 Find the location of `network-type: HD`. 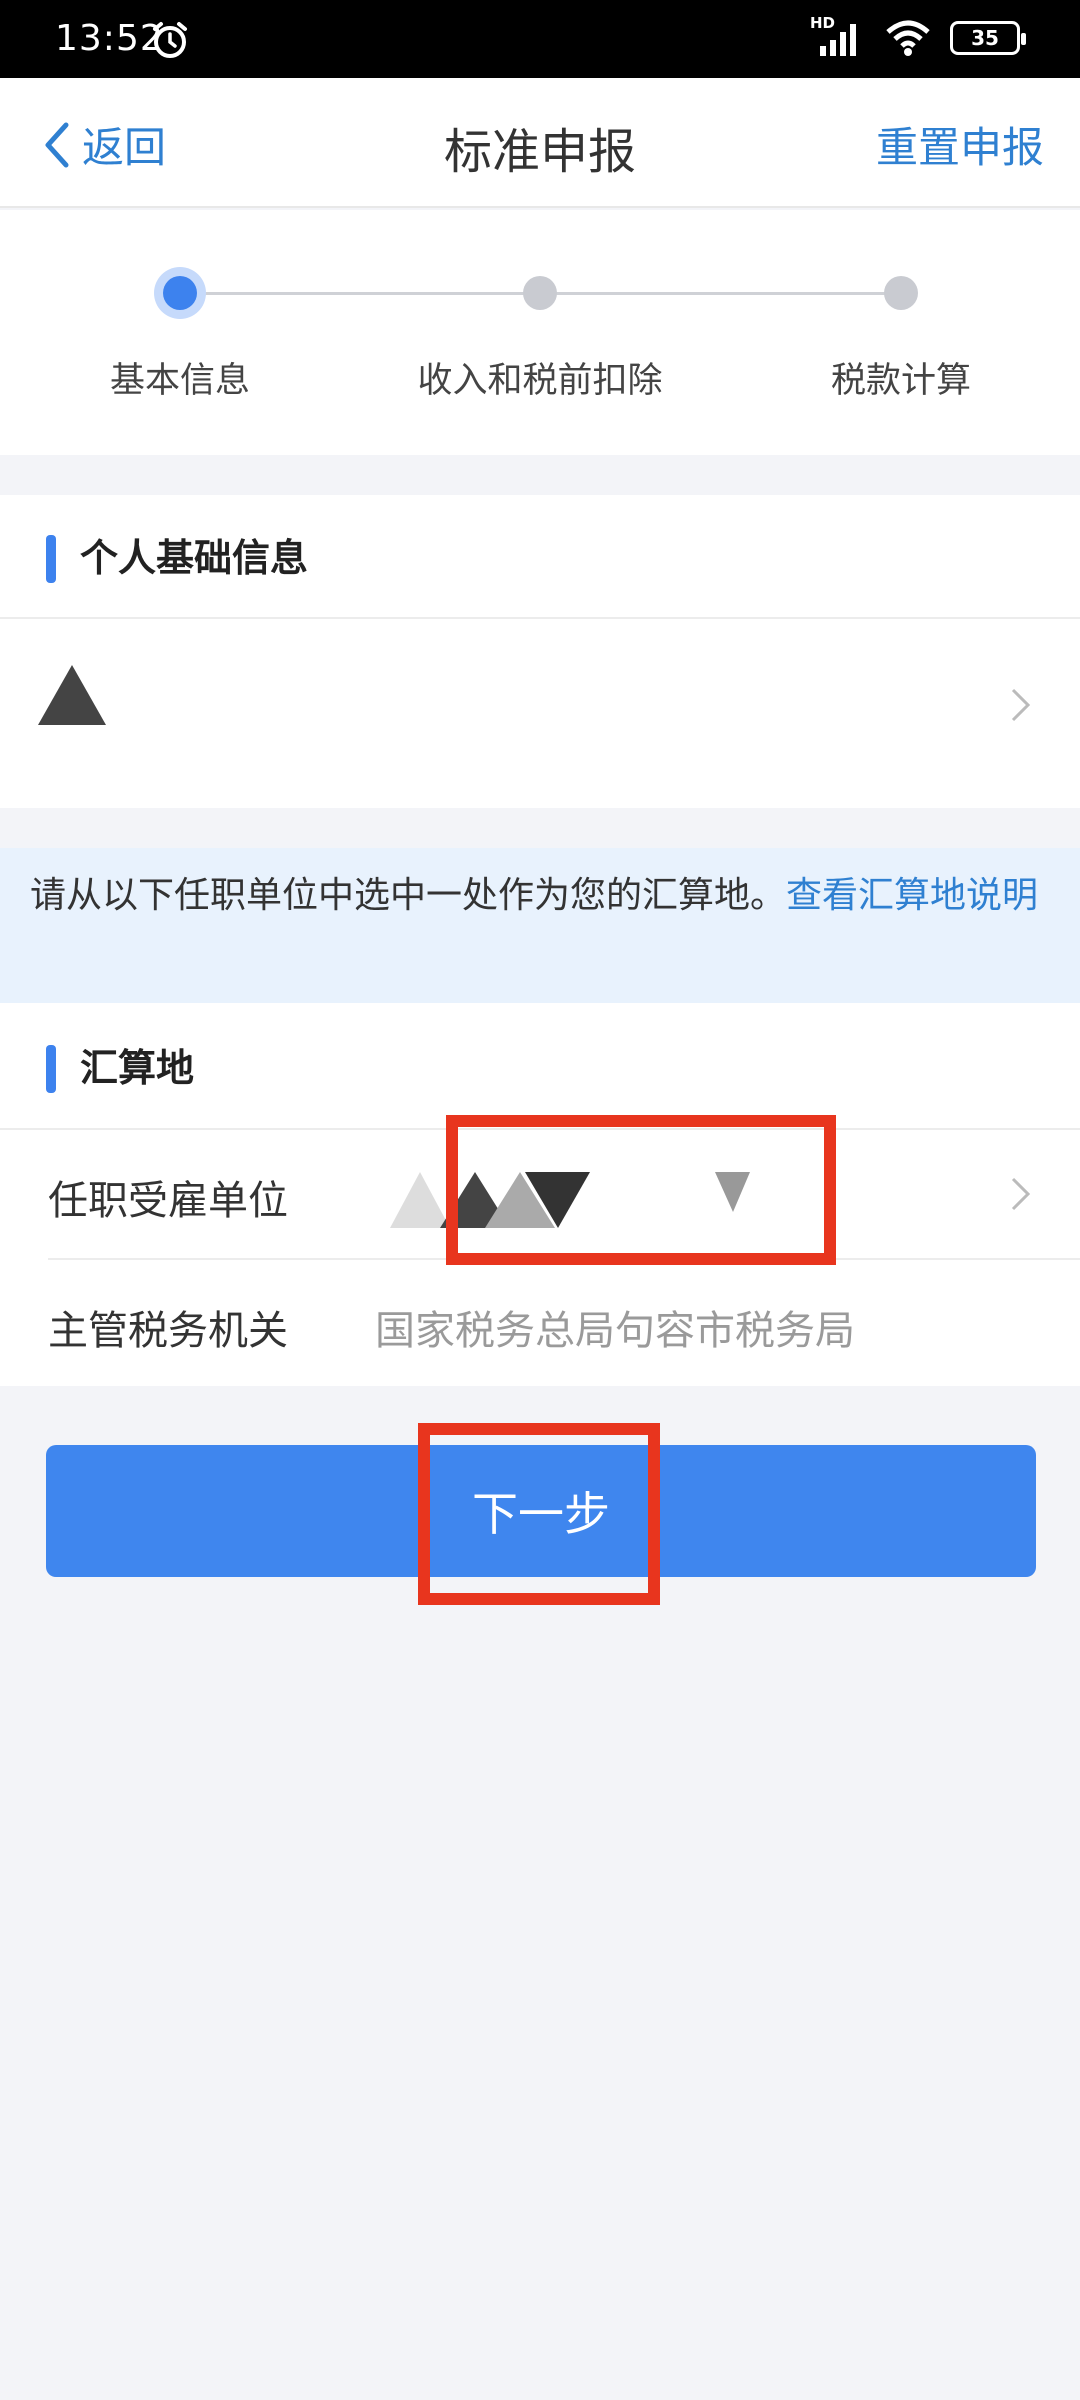

network-type: HD is located at coordinates (823, 23).